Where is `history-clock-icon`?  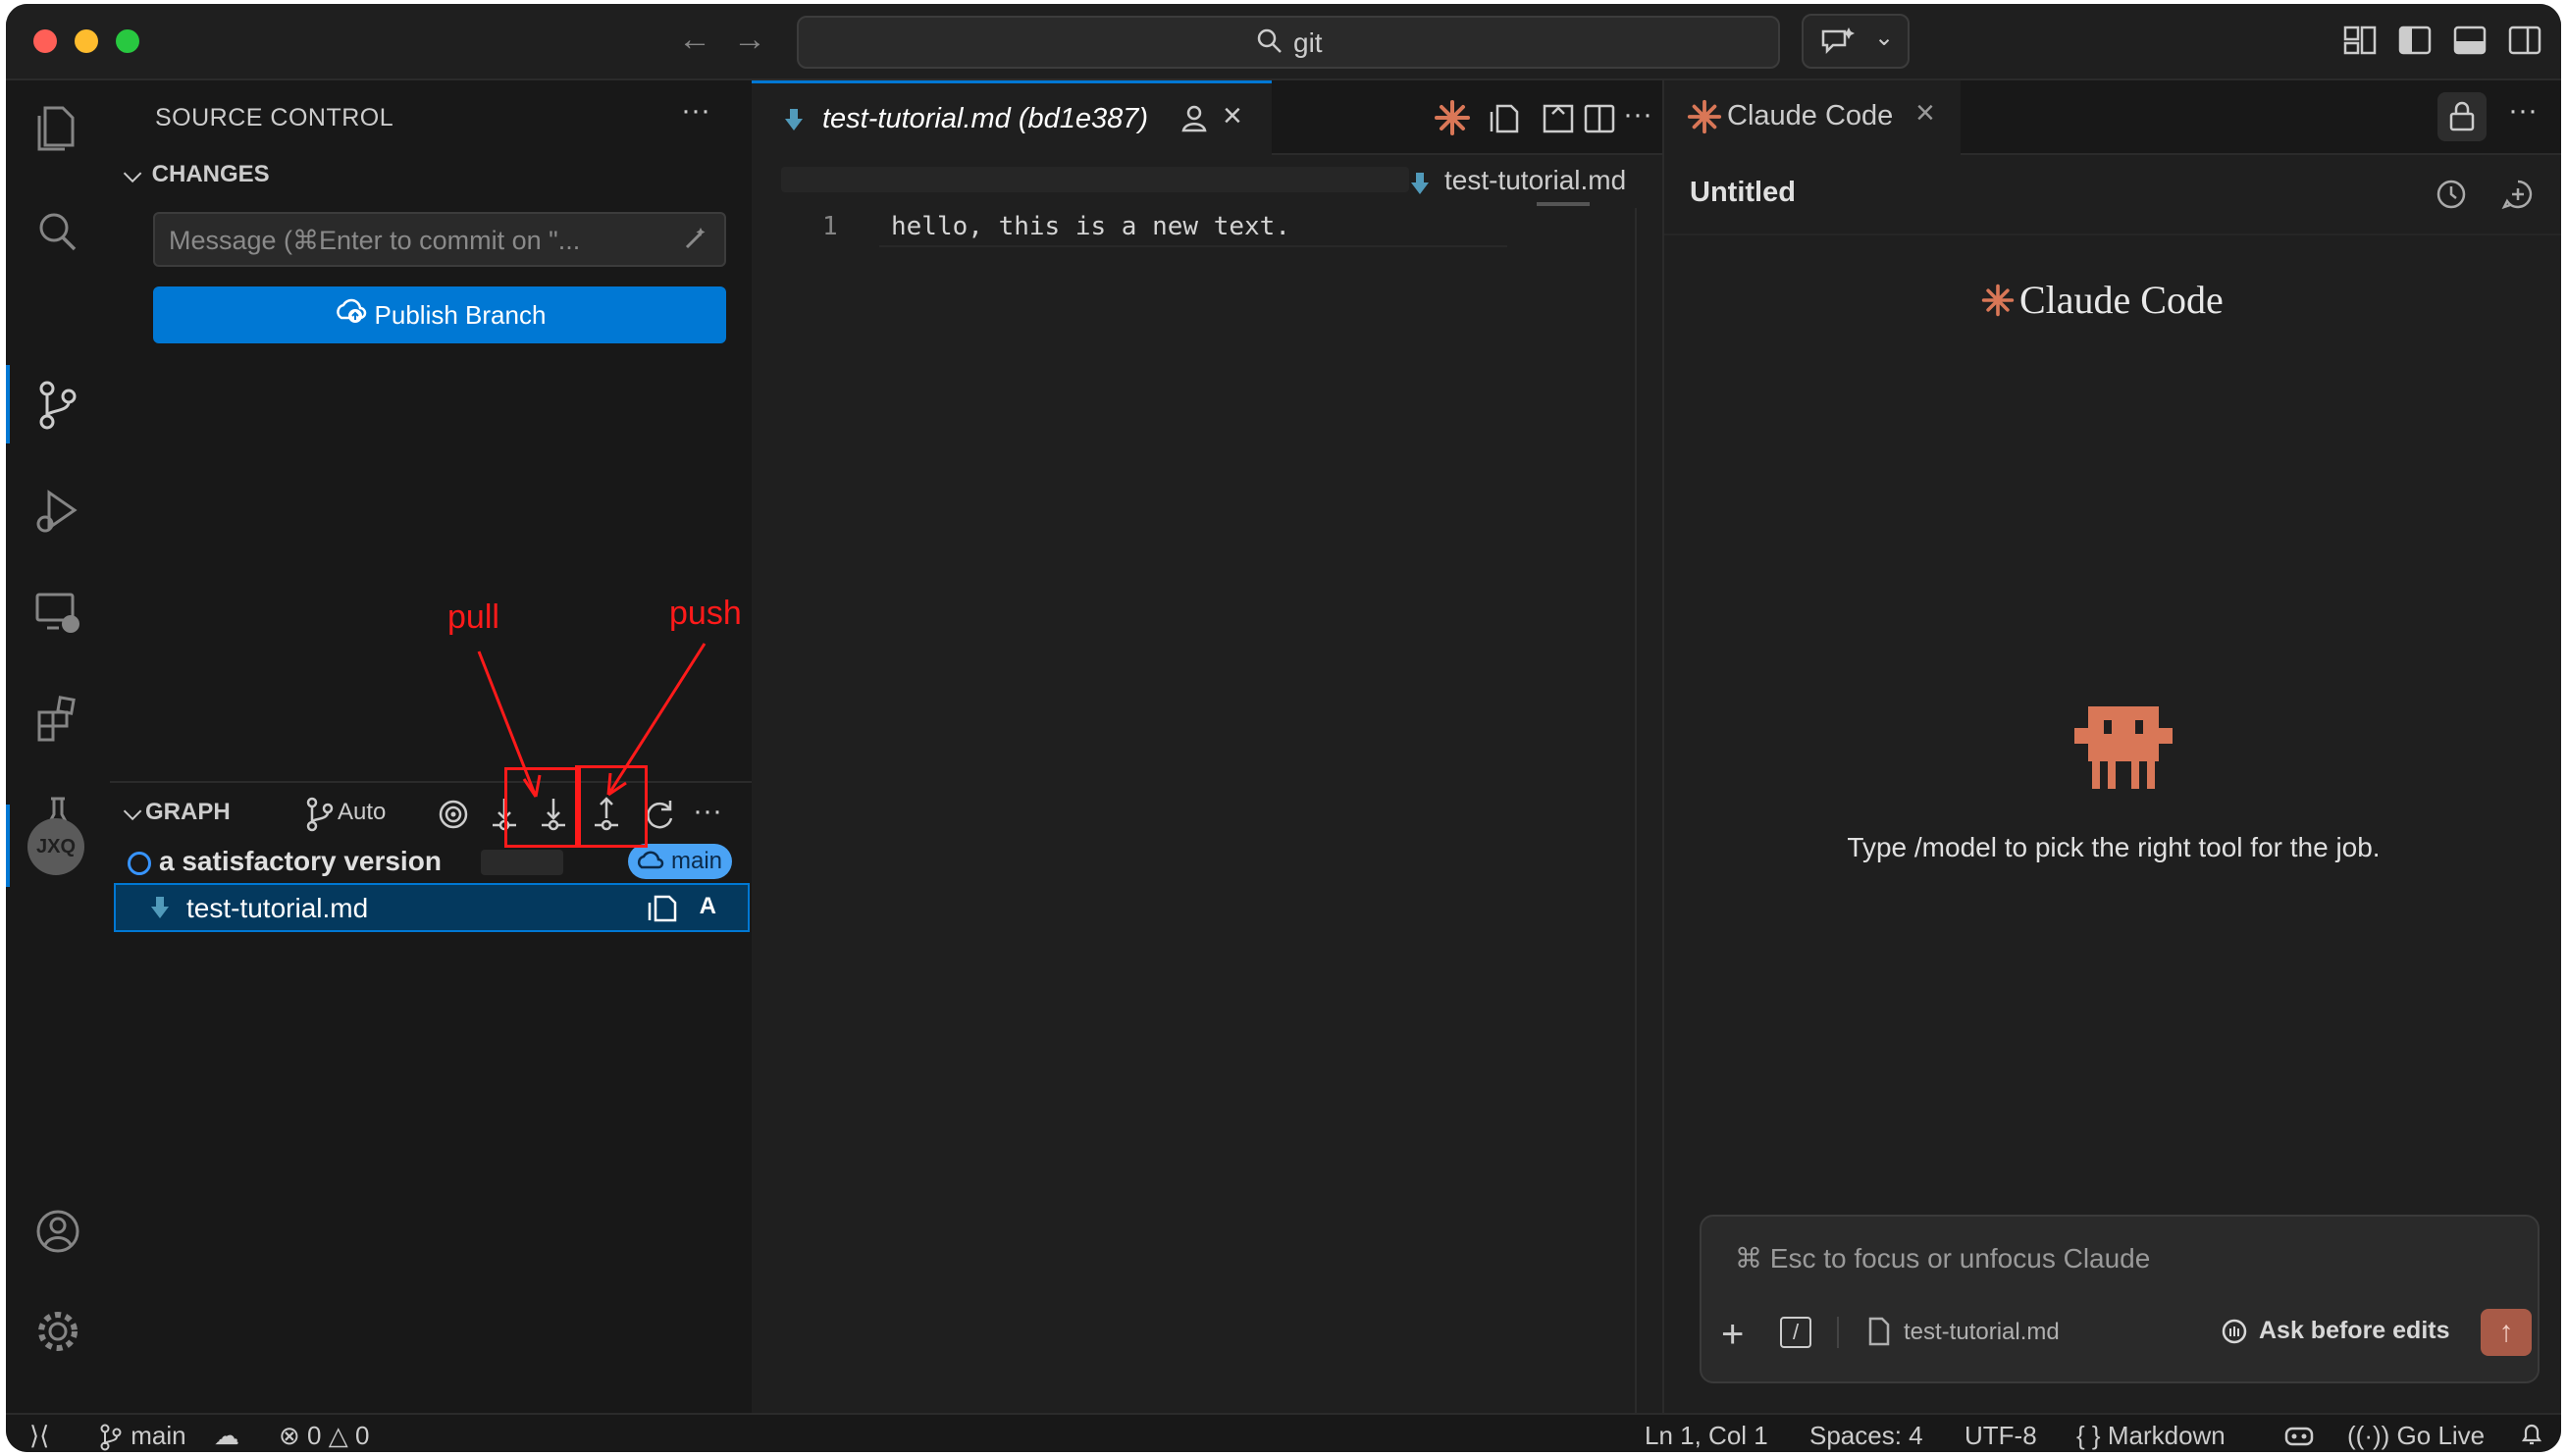
history-clock-icon is located at coordinates (2452, 194).